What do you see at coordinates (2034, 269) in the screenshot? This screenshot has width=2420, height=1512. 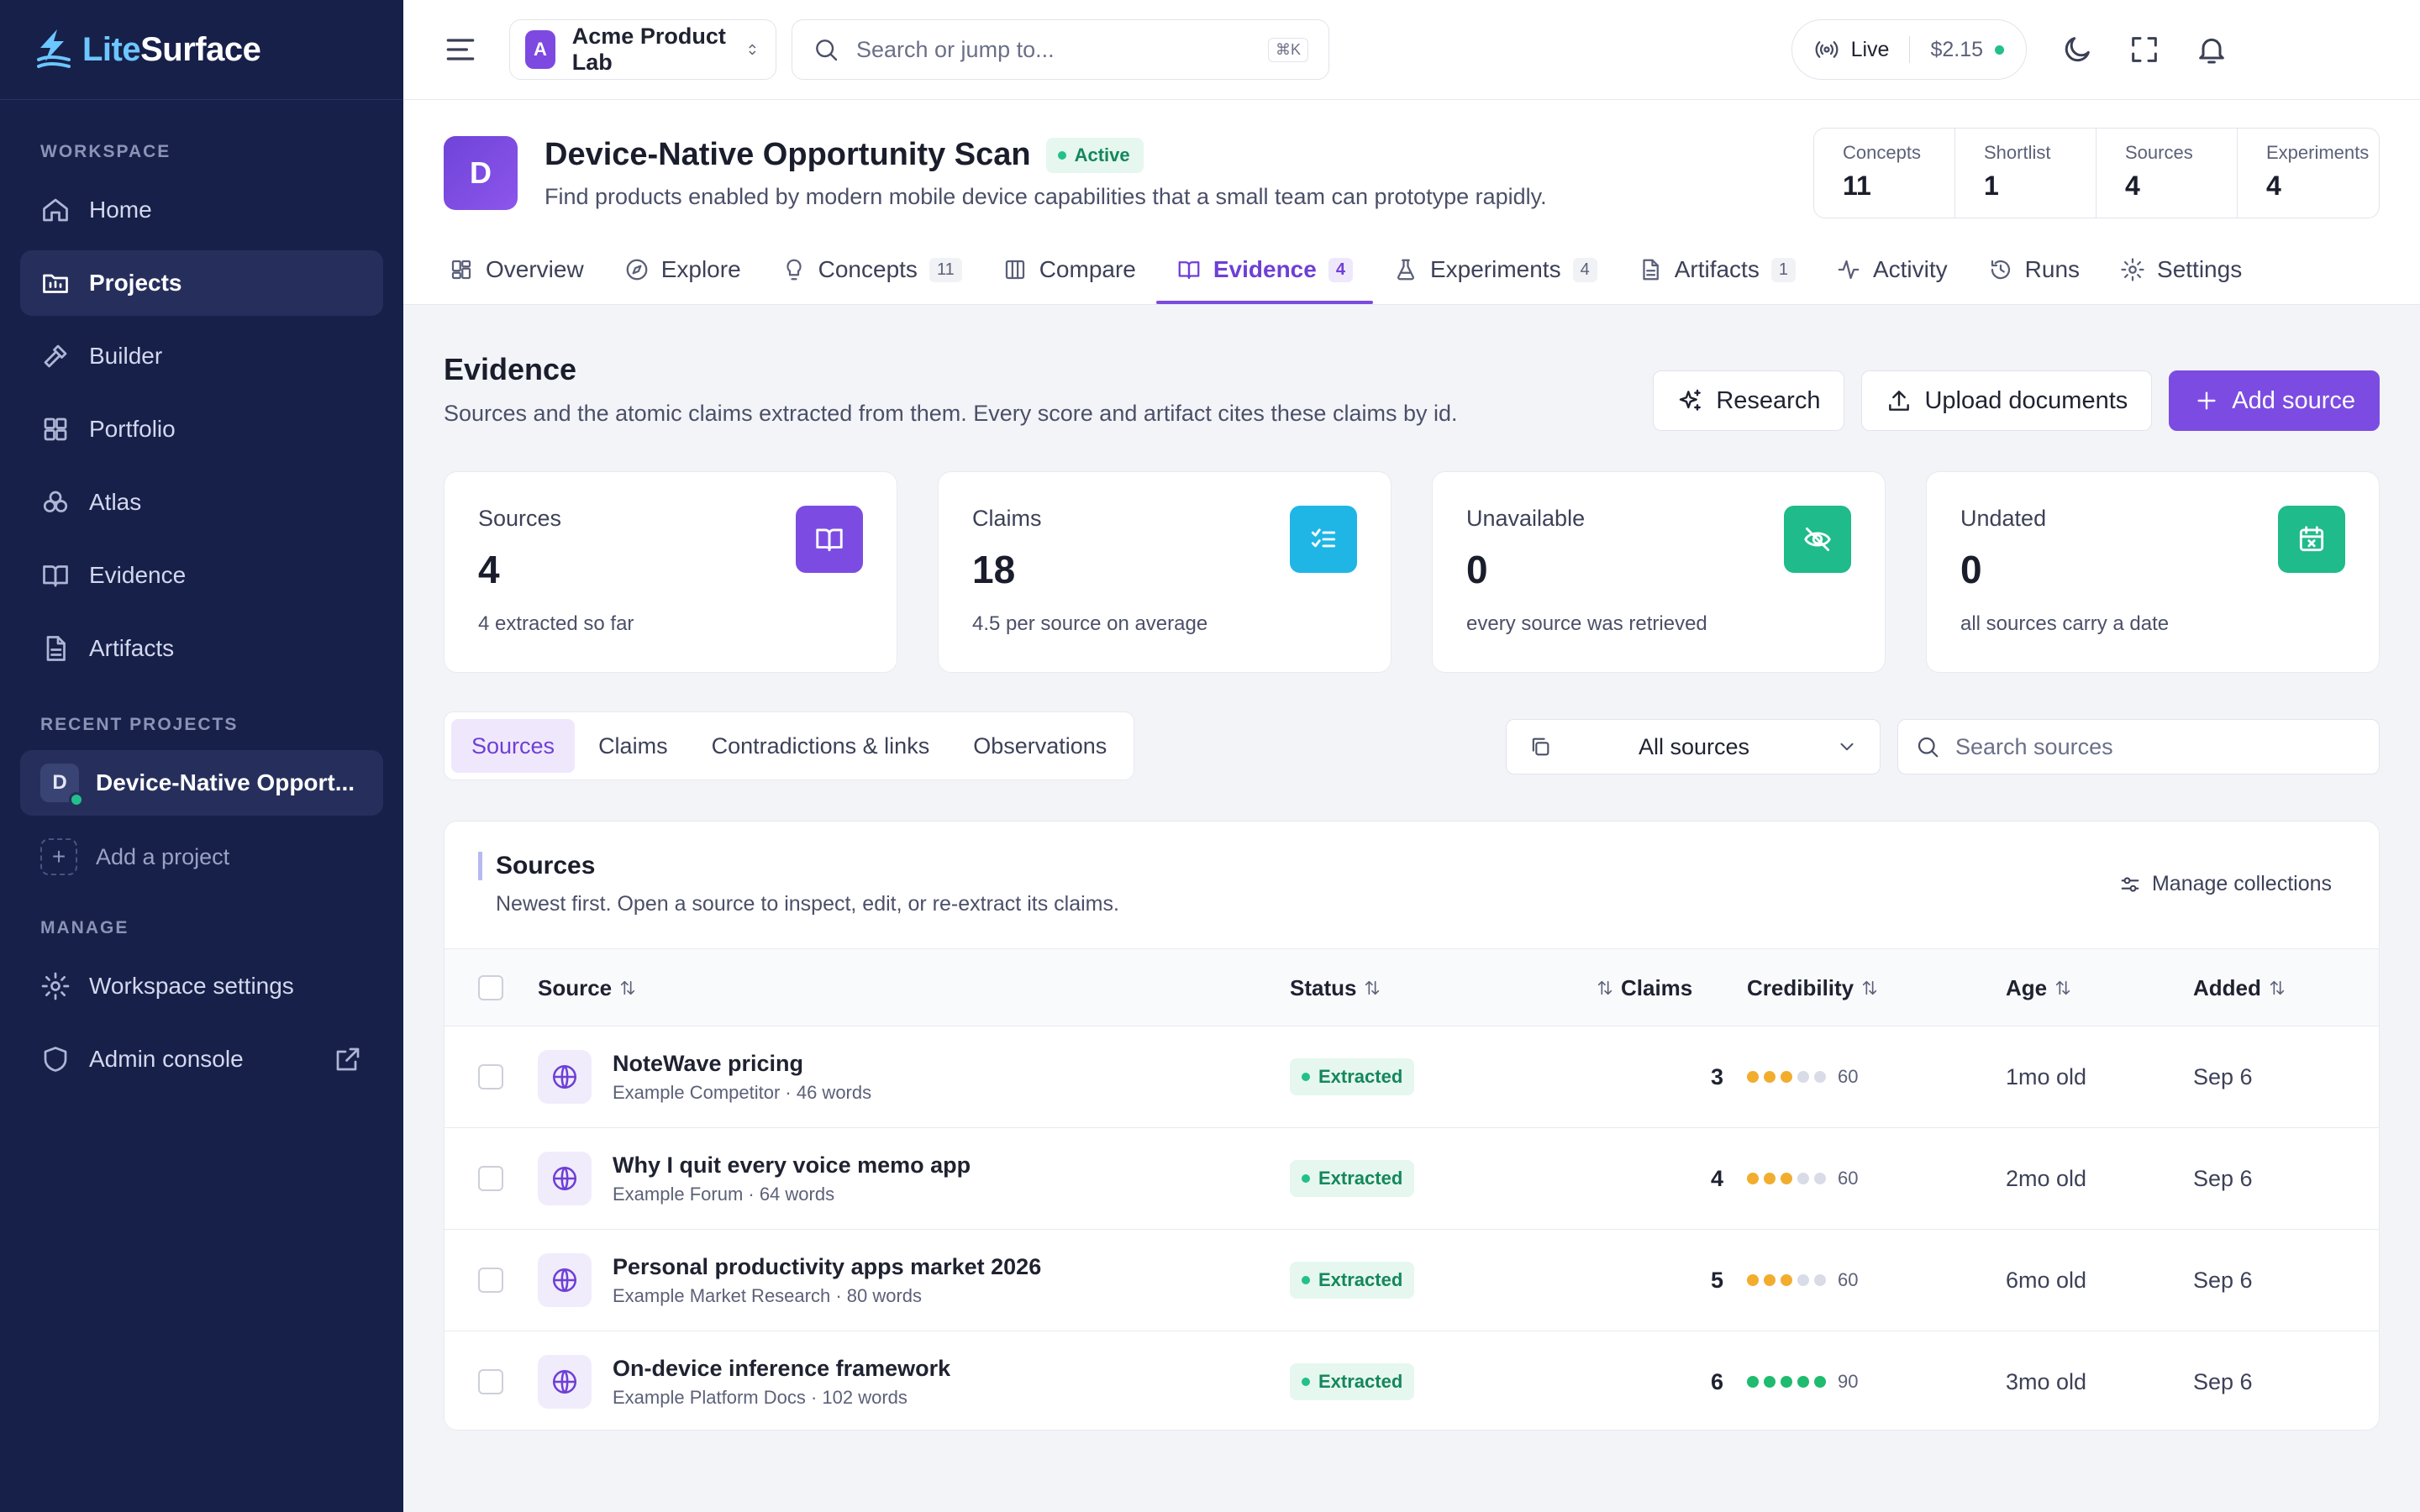 I see `tab-runs: Runs` at bounding box center [2034, 269].